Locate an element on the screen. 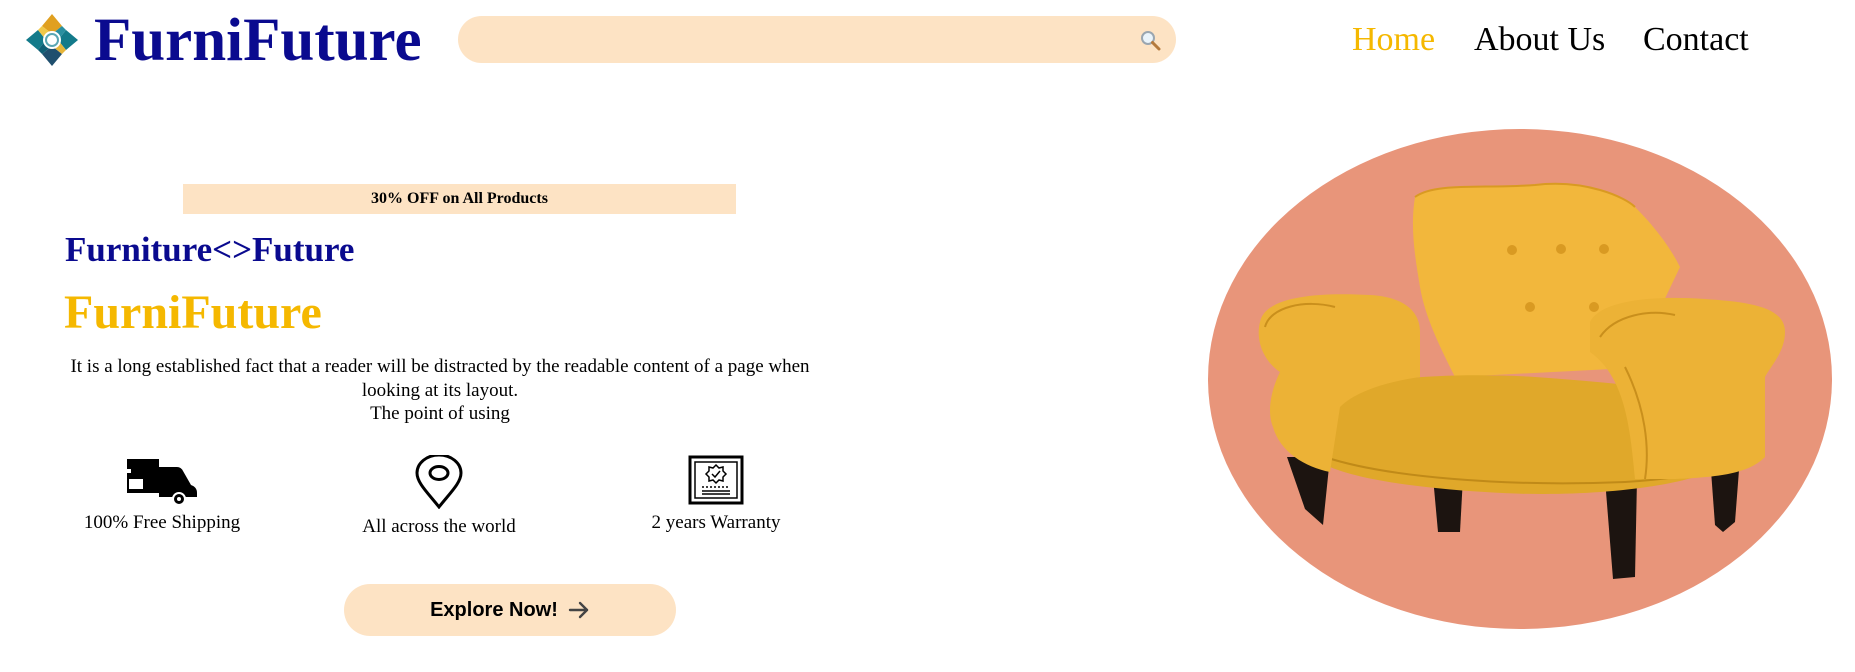 The height and width of the screenshot is (672, 1855). description-line: looking at its layout. is located at coordinates (440, 390).